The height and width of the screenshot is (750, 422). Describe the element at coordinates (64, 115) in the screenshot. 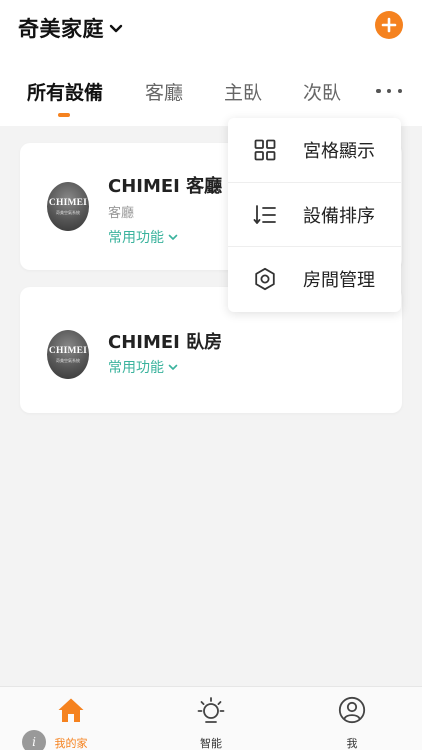

I see `active-tab-indicator` at that location.